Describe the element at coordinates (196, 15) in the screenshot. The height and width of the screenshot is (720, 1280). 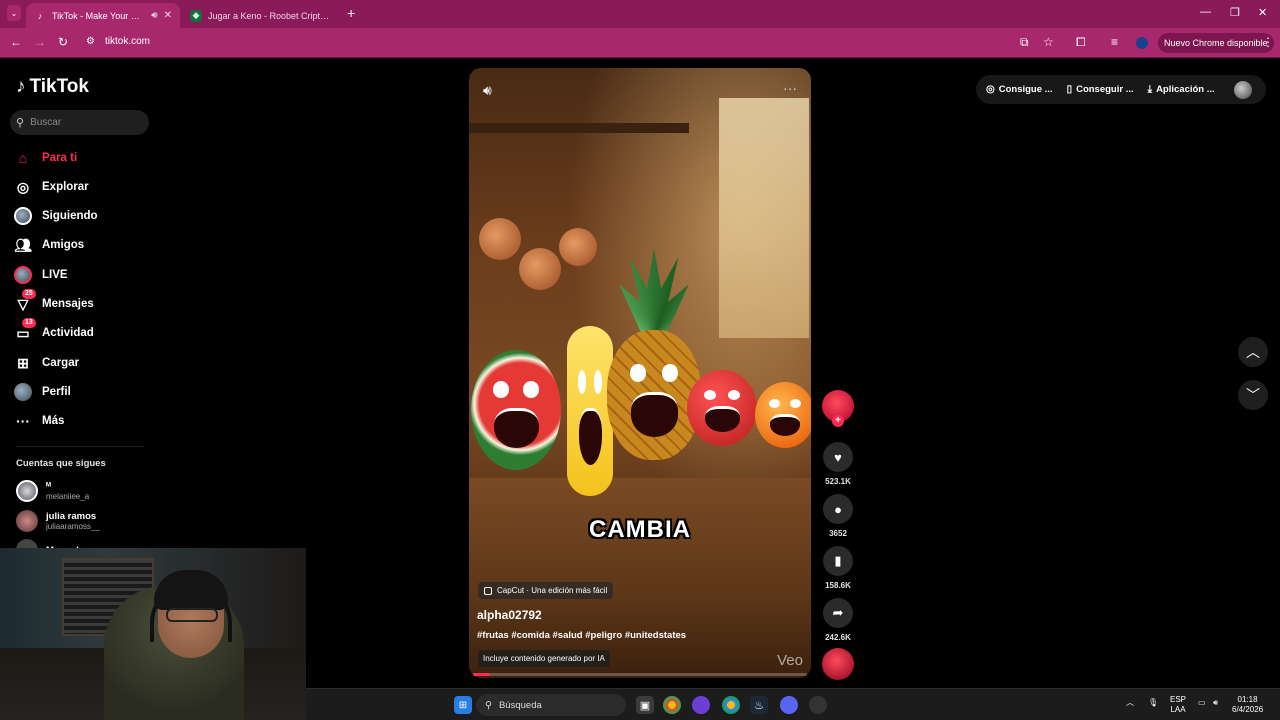
I see `roobet-favicon-icon: ◆` at that location.